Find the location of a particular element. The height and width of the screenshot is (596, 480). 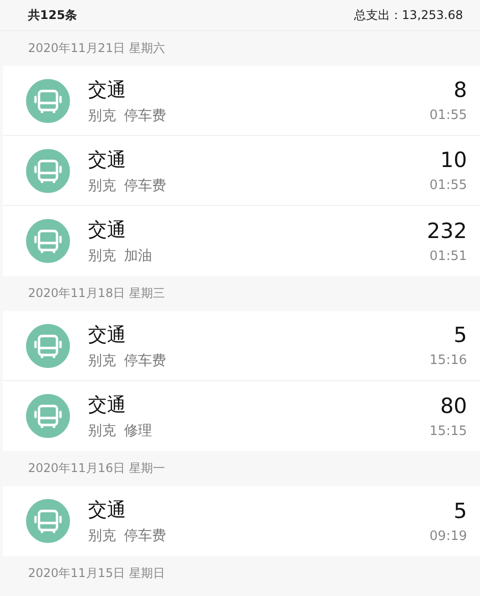

amount: 10 is located at coordinates (453, 160).